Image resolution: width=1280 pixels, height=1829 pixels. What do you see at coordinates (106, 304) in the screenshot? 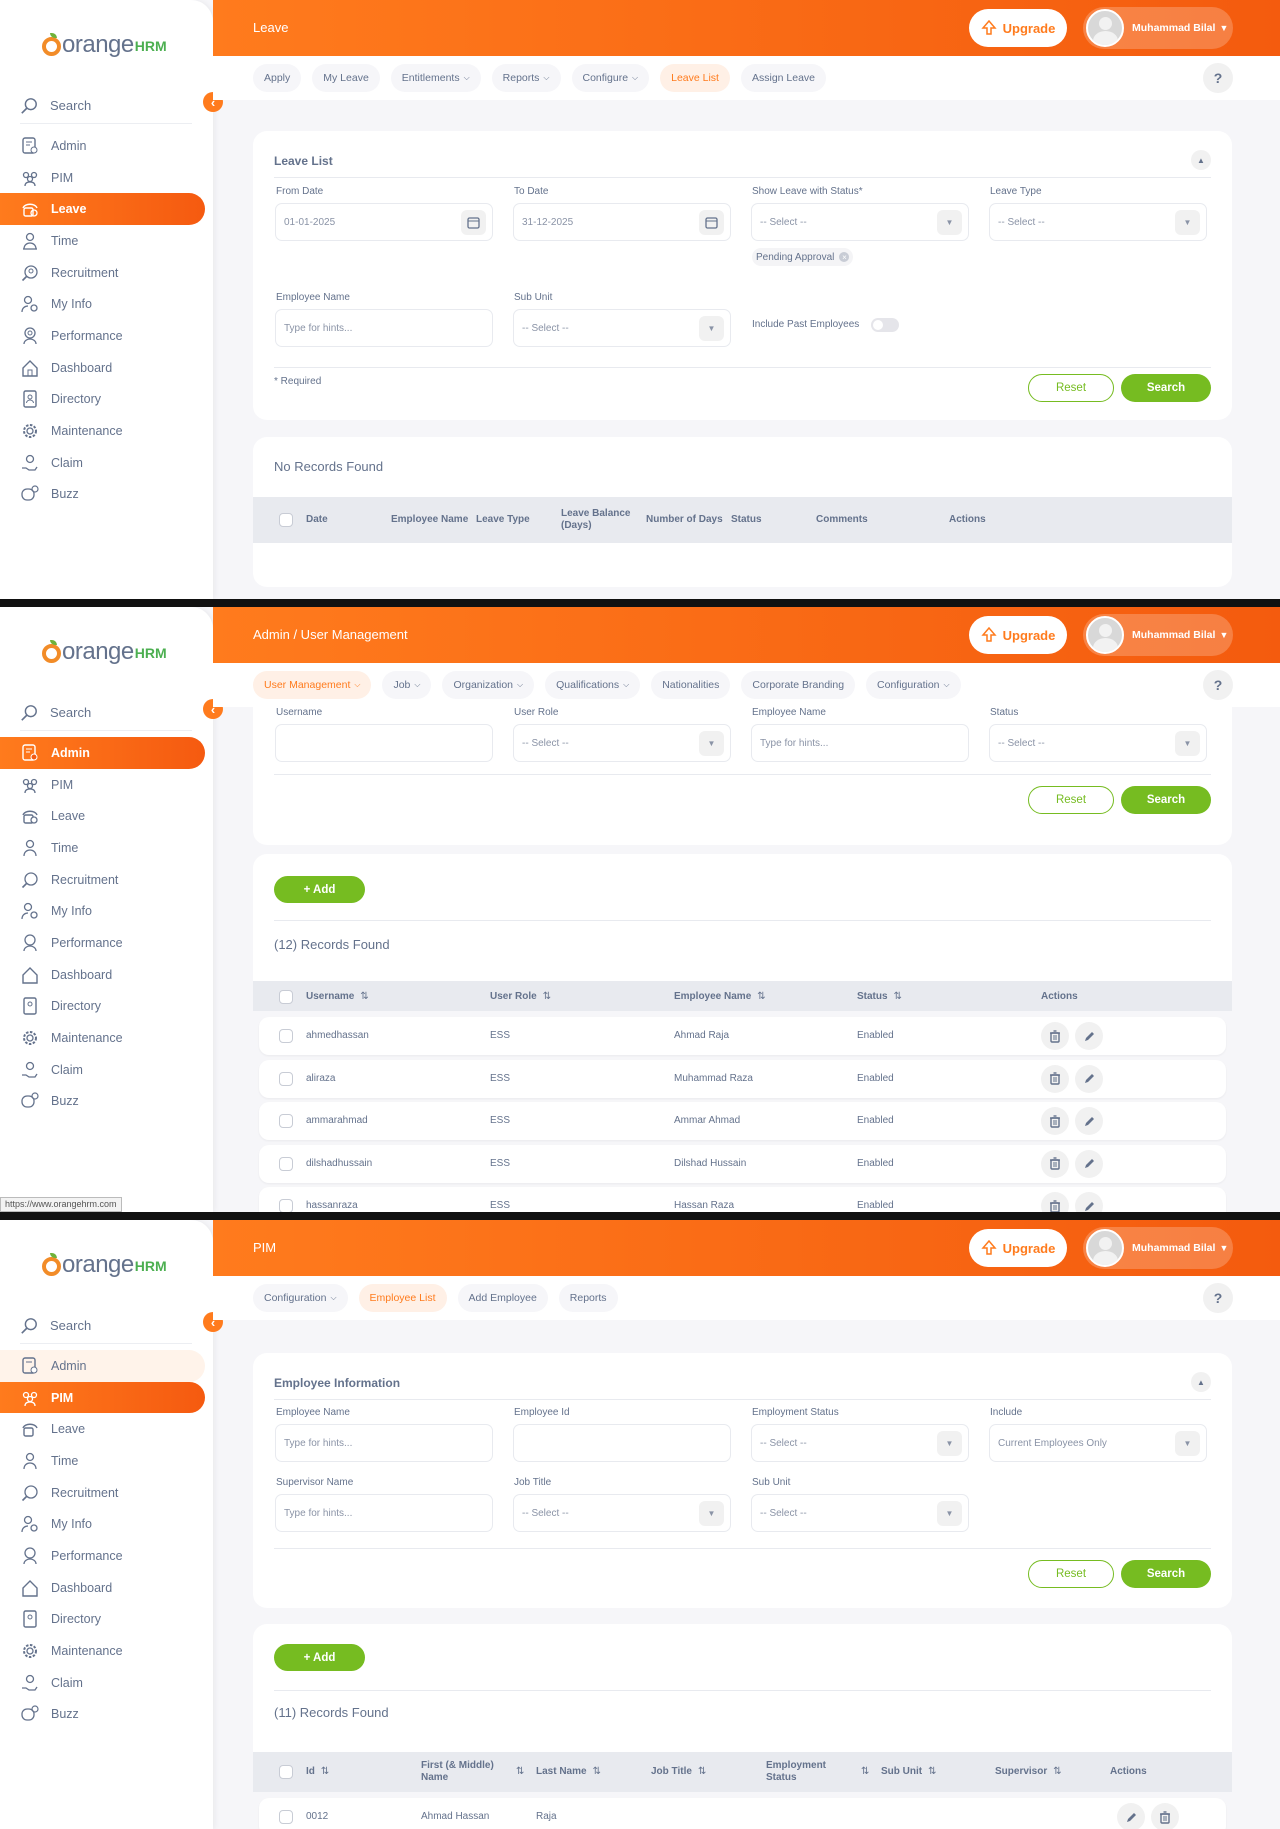
I see `sidebar-item-my-info: My Info` at bounding box center [106, 304].